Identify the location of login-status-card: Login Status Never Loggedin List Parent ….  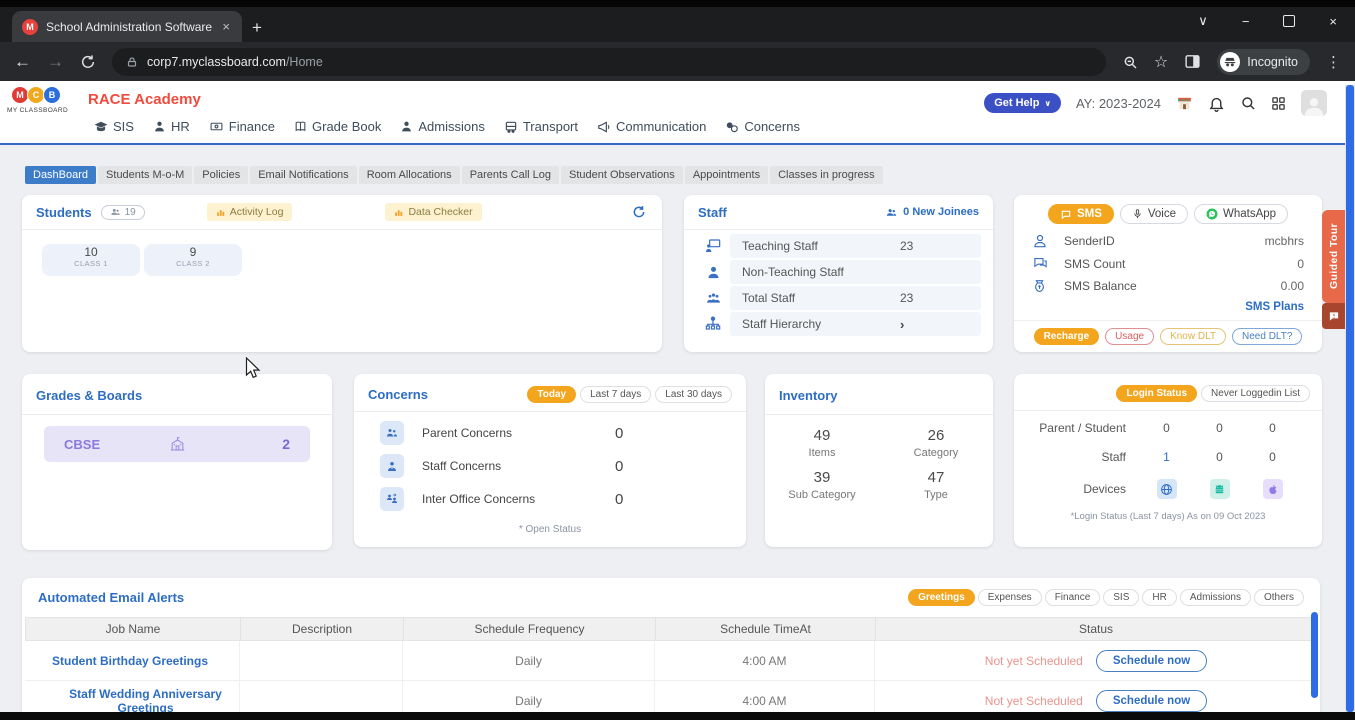
(1168, 460).